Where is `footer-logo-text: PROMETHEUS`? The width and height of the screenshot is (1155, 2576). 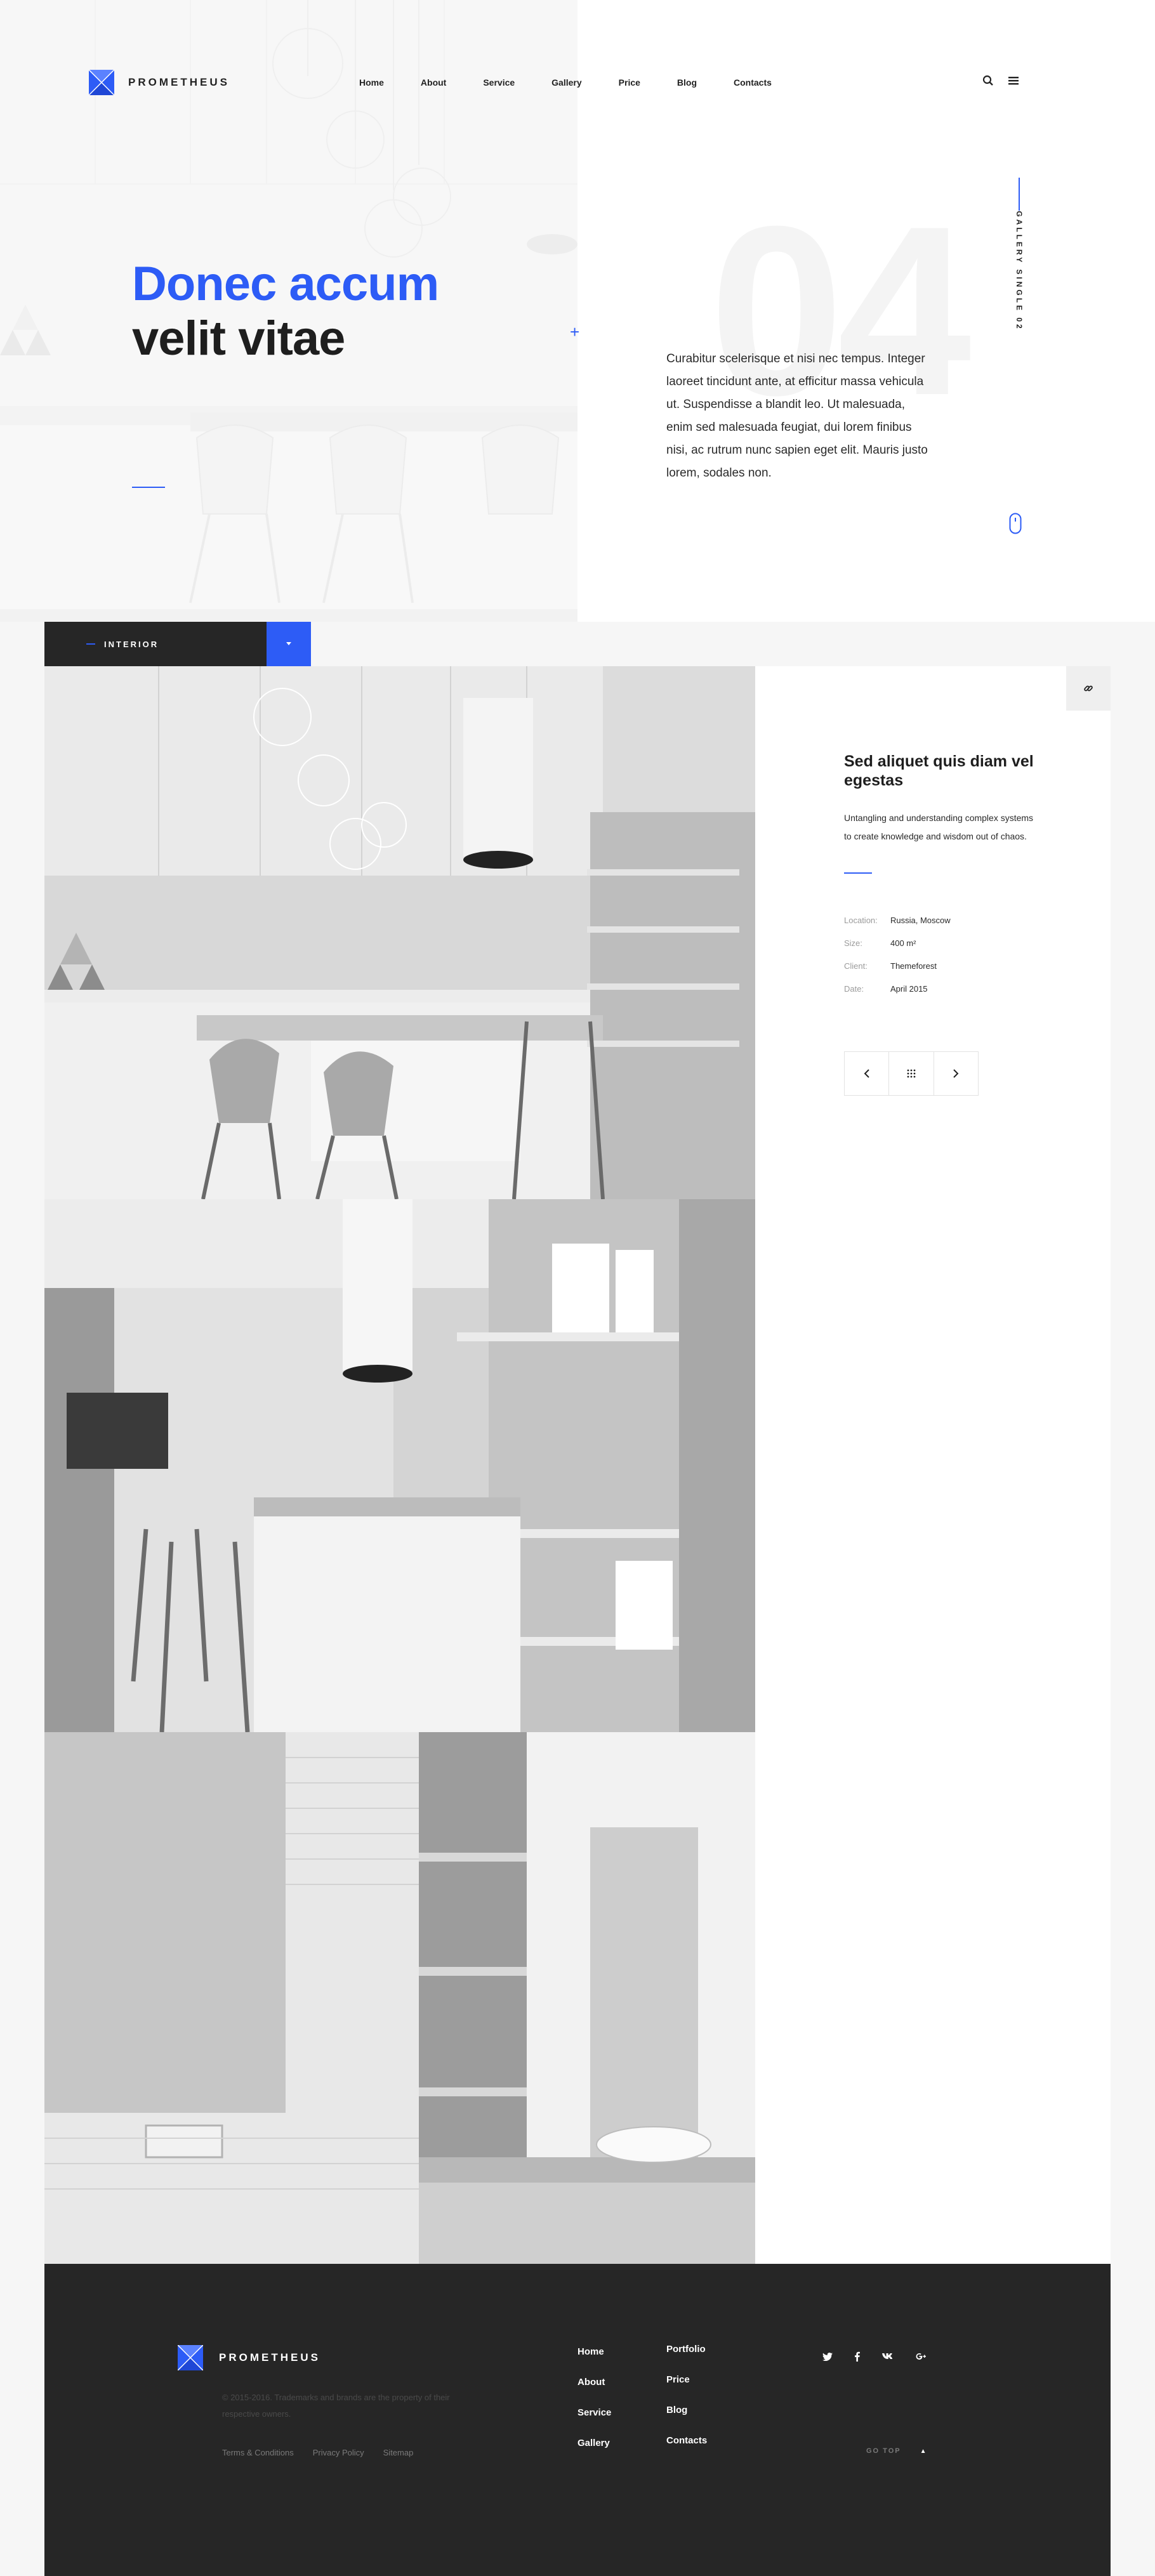 footer-logo-text: PROMETHEUS is located at coordinates (269, 2357).